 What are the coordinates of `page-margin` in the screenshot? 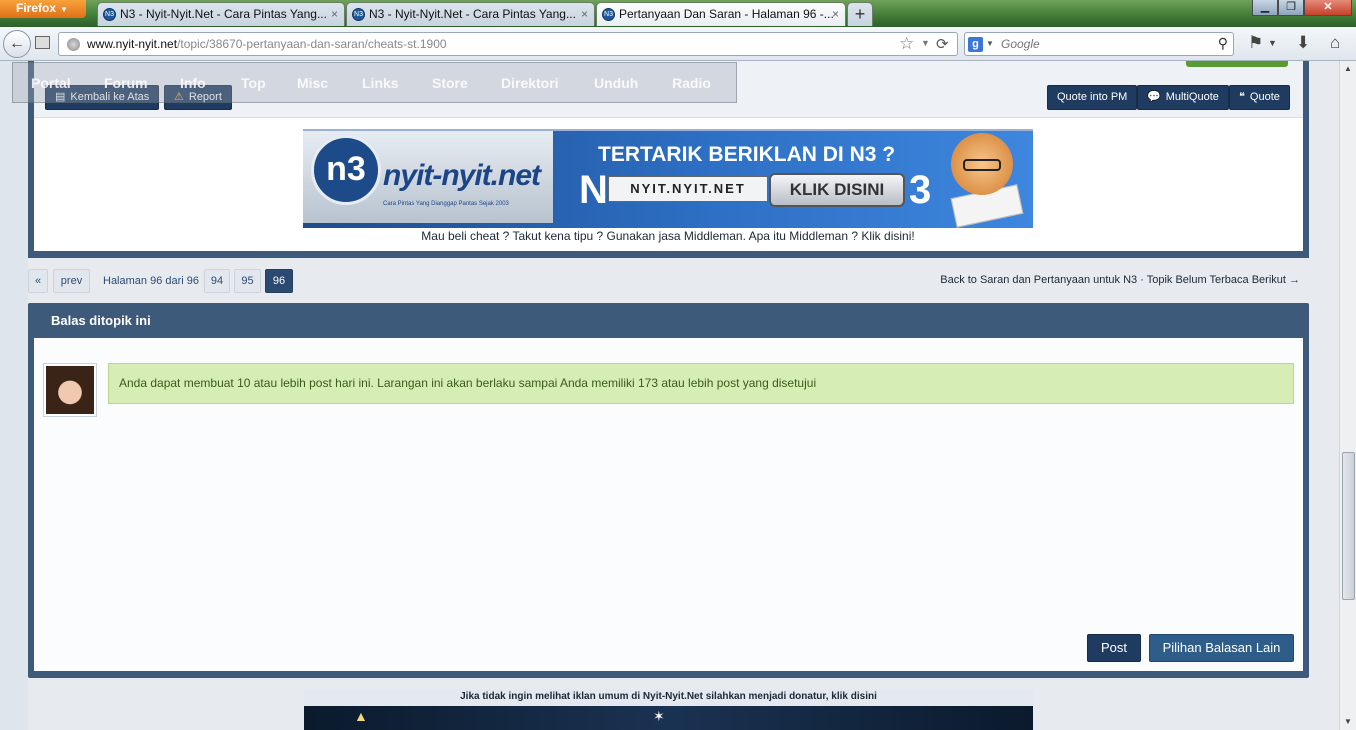 It's located at (14, 395).